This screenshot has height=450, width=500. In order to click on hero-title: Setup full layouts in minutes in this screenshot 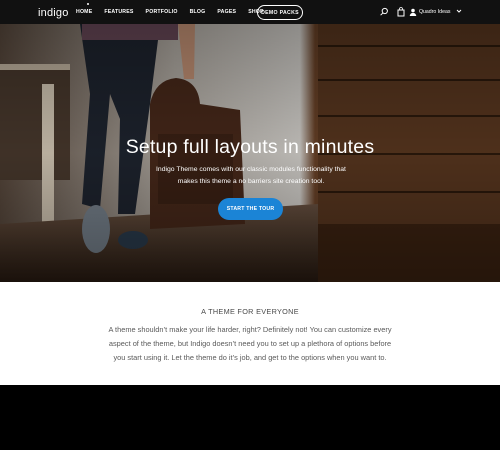, I will do `click(250, 147)`.